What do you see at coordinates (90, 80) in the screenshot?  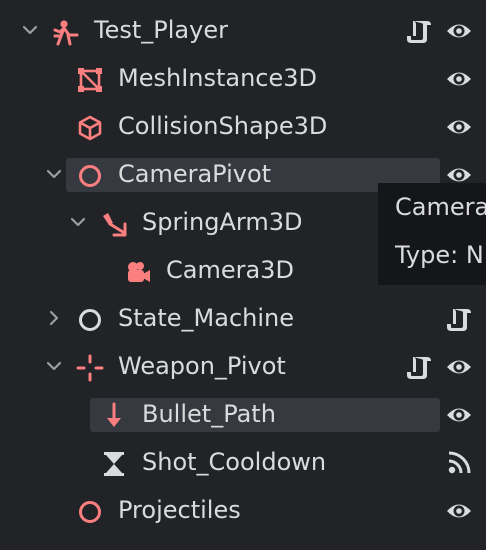 I see `mesh-instance-3d-icon` at bounding box center [90, 80].